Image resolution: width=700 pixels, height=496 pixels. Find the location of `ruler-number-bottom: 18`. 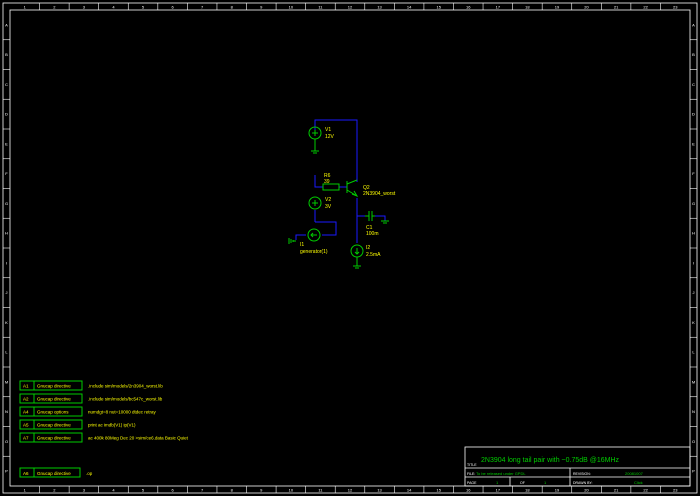

ruler-number-bottom: 18 is located at coordinates (527, 490).